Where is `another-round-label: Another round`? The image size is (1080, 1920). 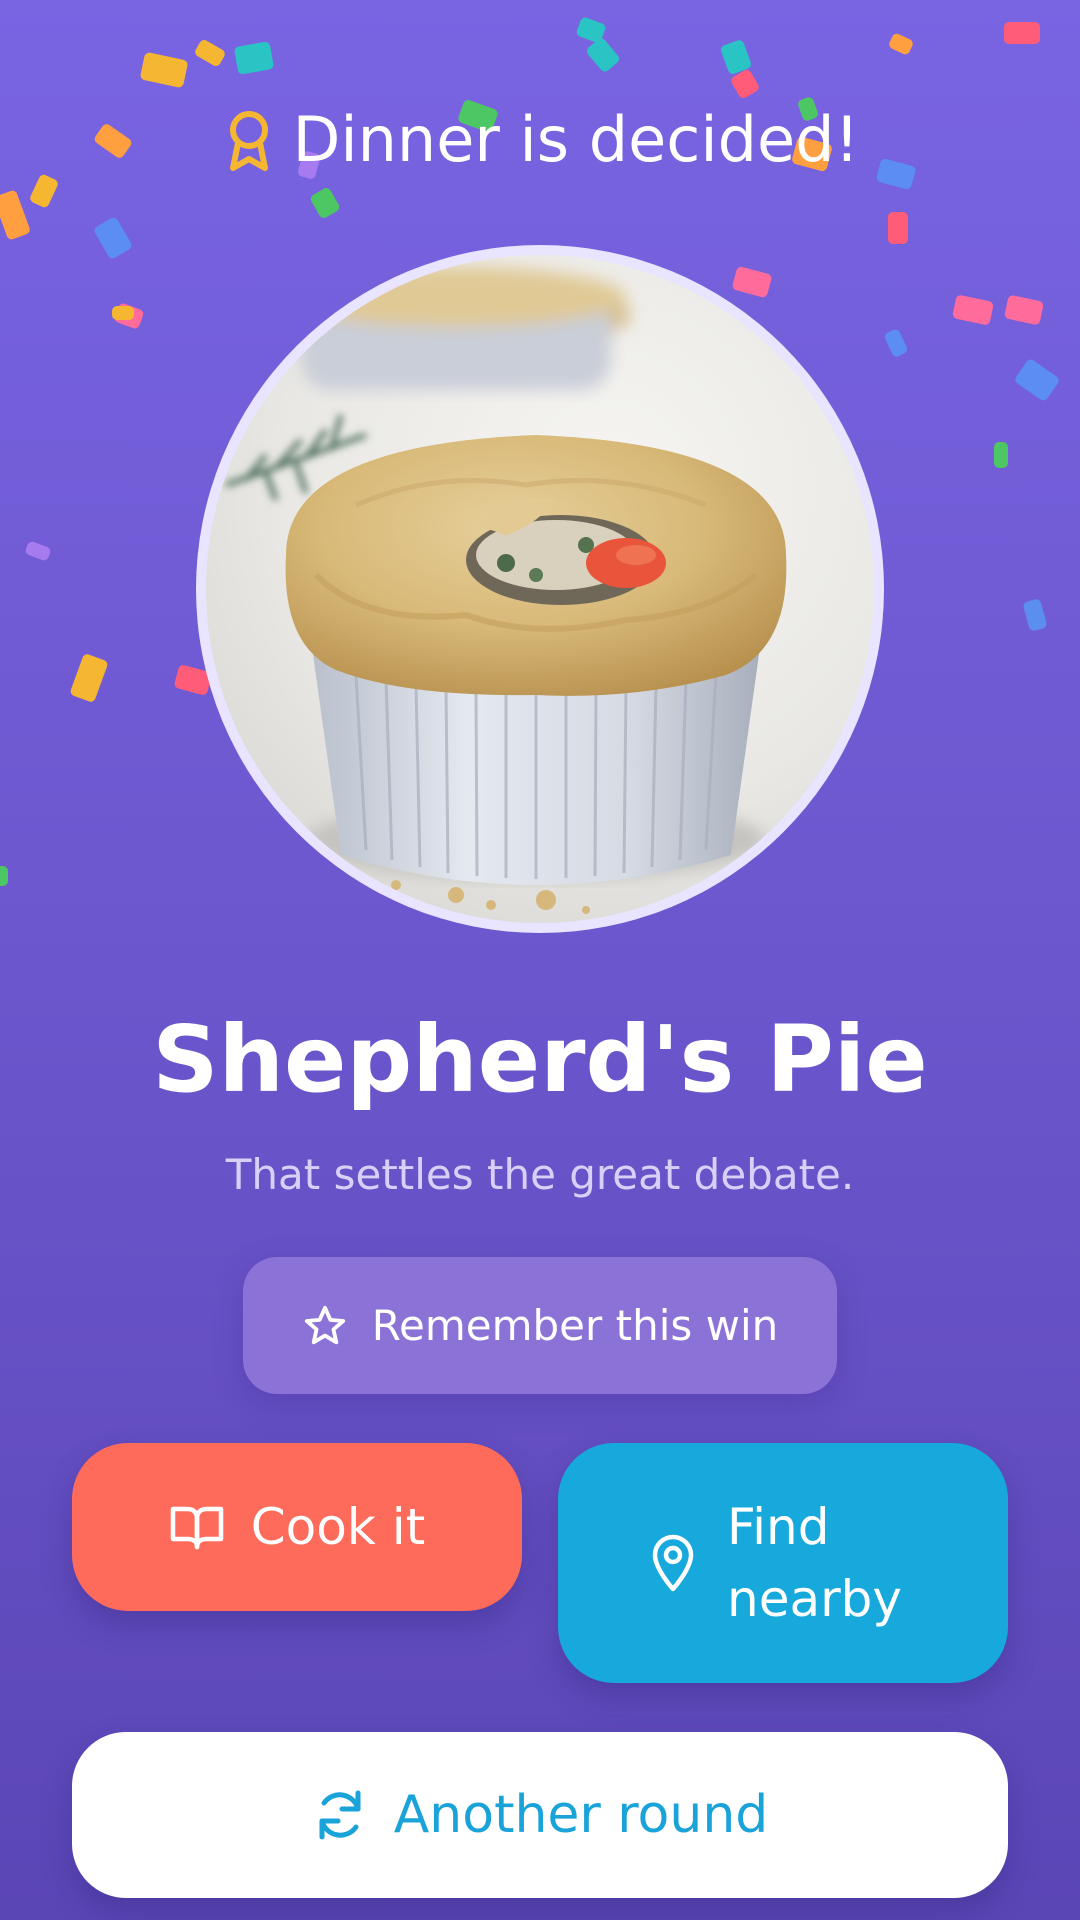
another-round-label: Another round is located at coordinates (581, 1815).